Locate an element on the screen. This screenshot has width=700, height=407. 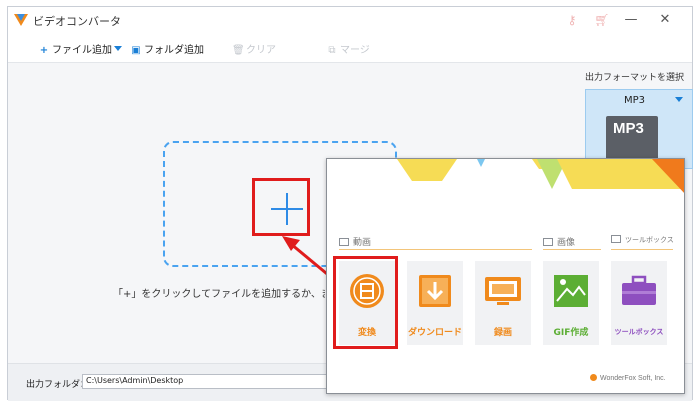
highlight-box-convert is located at coordinates (365, 302).